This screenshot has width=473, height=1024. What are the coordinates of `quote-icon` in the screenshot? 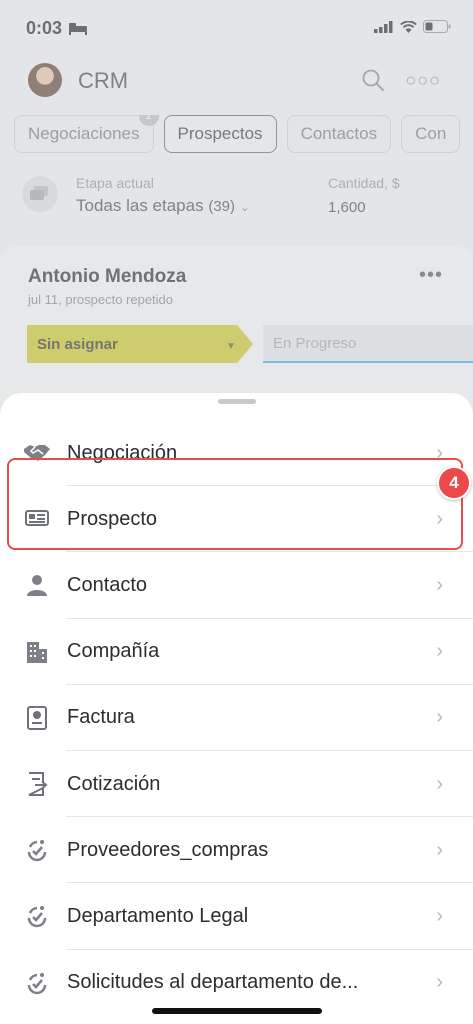 It's located at (37, 784).